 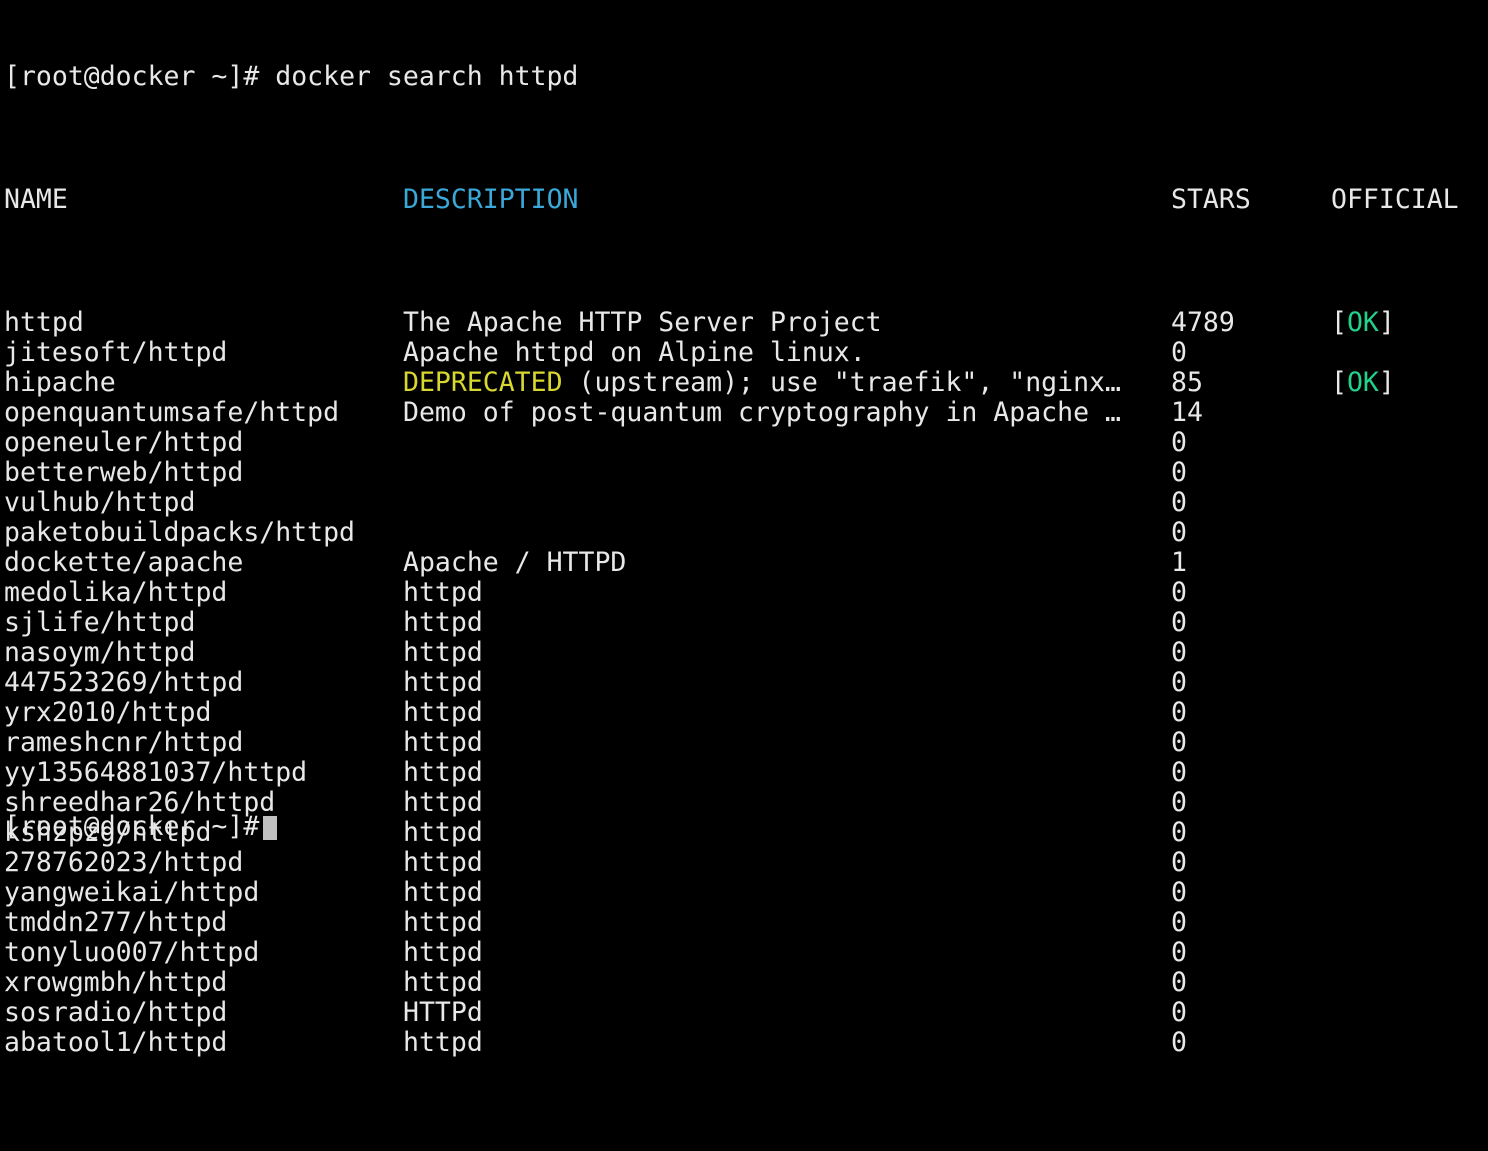 I want to click on table-row: dockette/apache Apache / HTTPD 1, so click(x=744, y=563).